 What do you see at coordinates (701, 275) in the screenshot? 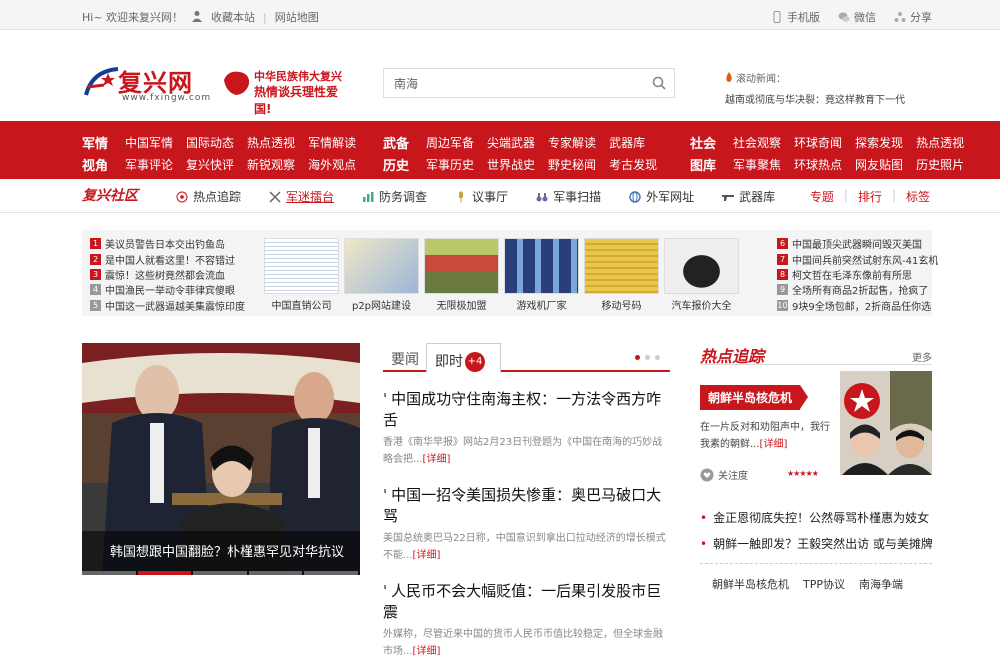
I see `promo-thumb: 汽车报价大全` at bounding box center [701, 275].